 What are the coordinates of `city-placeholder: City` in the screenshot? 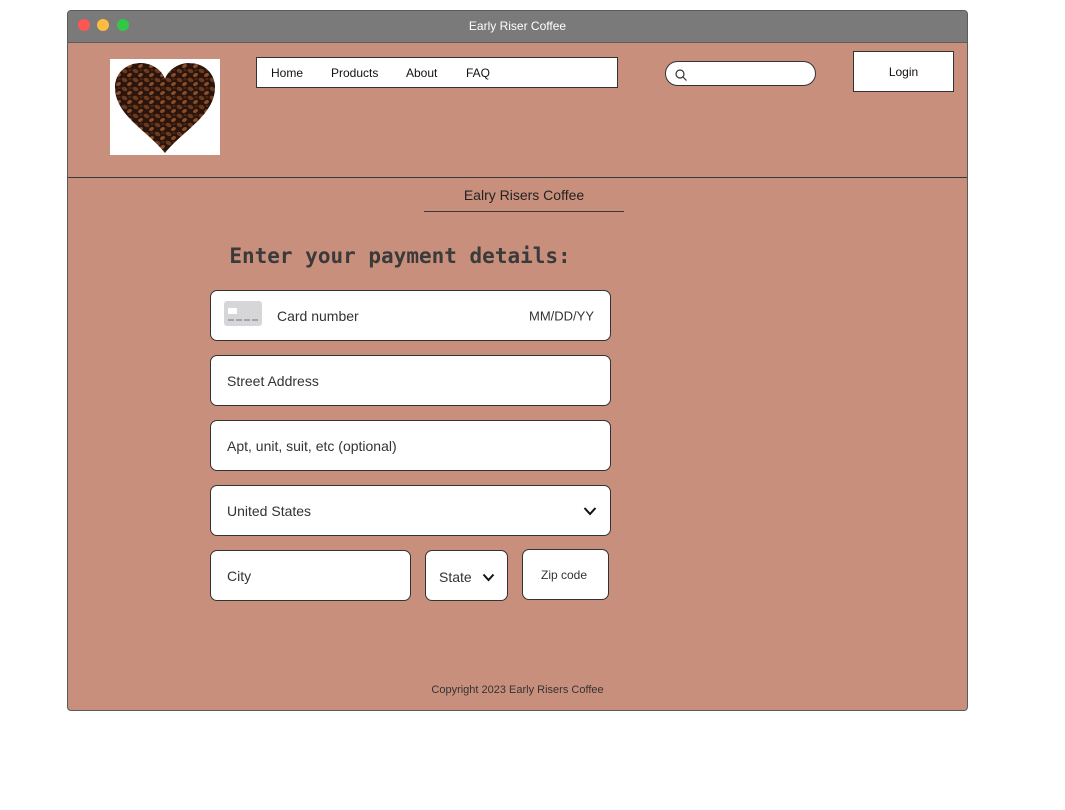 It's located at (239, 575).